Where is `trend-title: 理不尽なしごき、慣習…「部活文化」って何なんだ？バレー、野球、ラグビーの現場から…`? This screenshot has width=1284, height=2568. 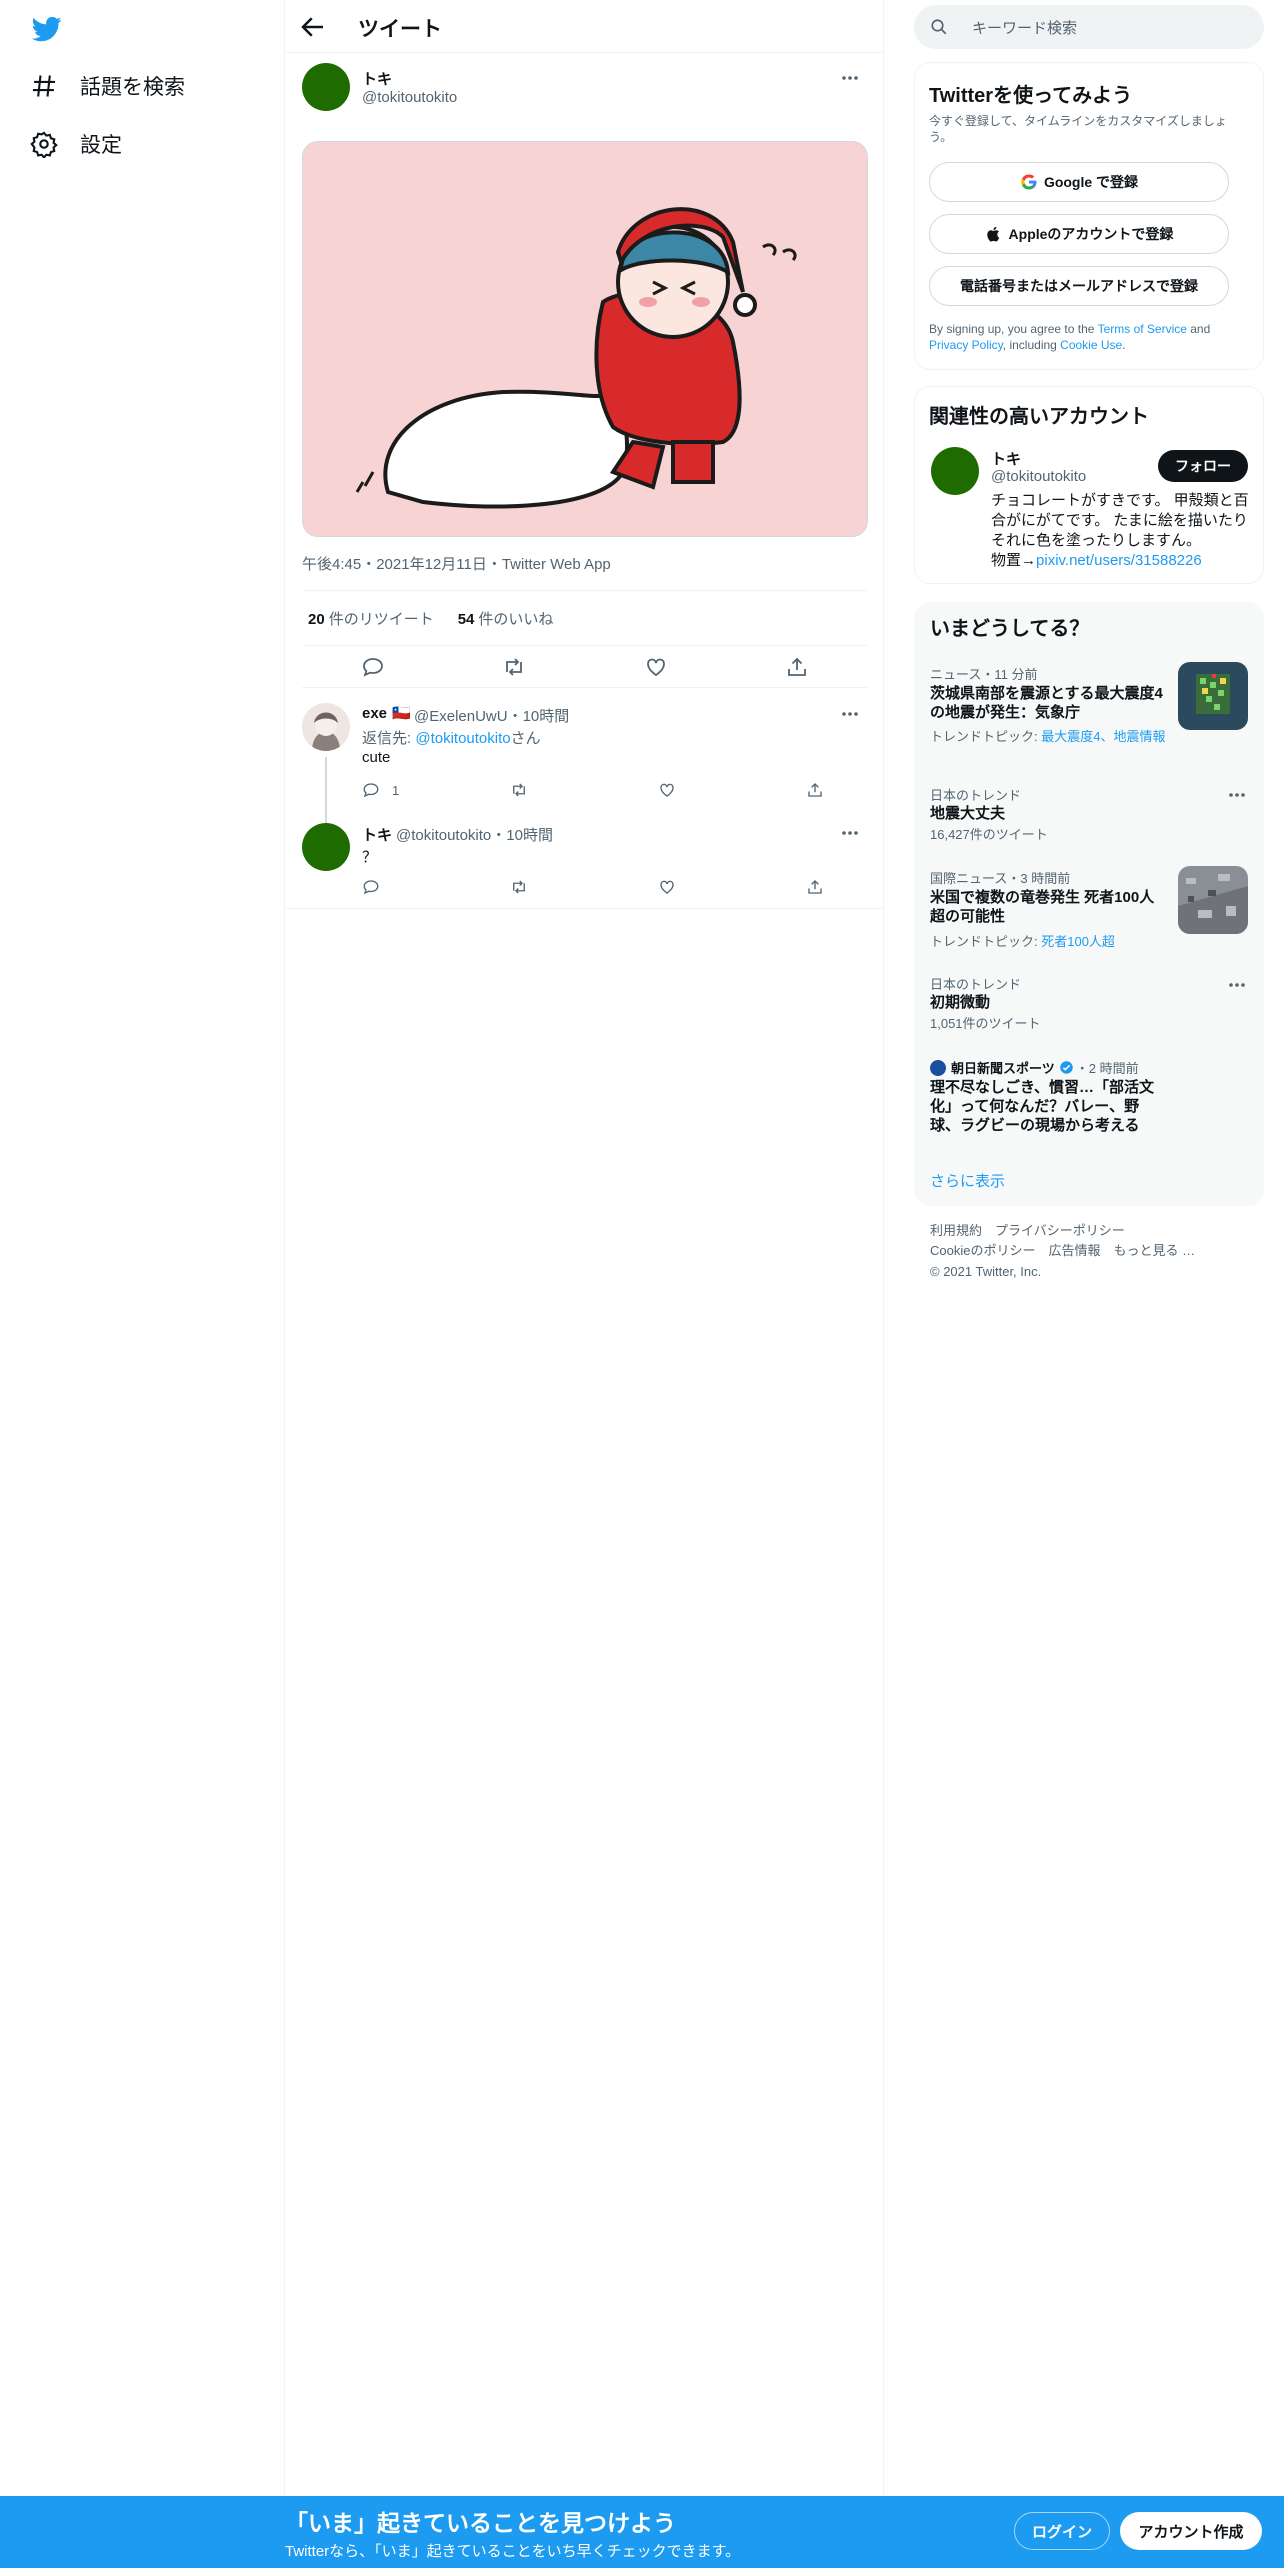
trend-title: 理不尽なしごき、慣習…「部活文化」って何なんだ？バレー、野球、ラグビーの現場から… is located at coordinates (1045, 1106).